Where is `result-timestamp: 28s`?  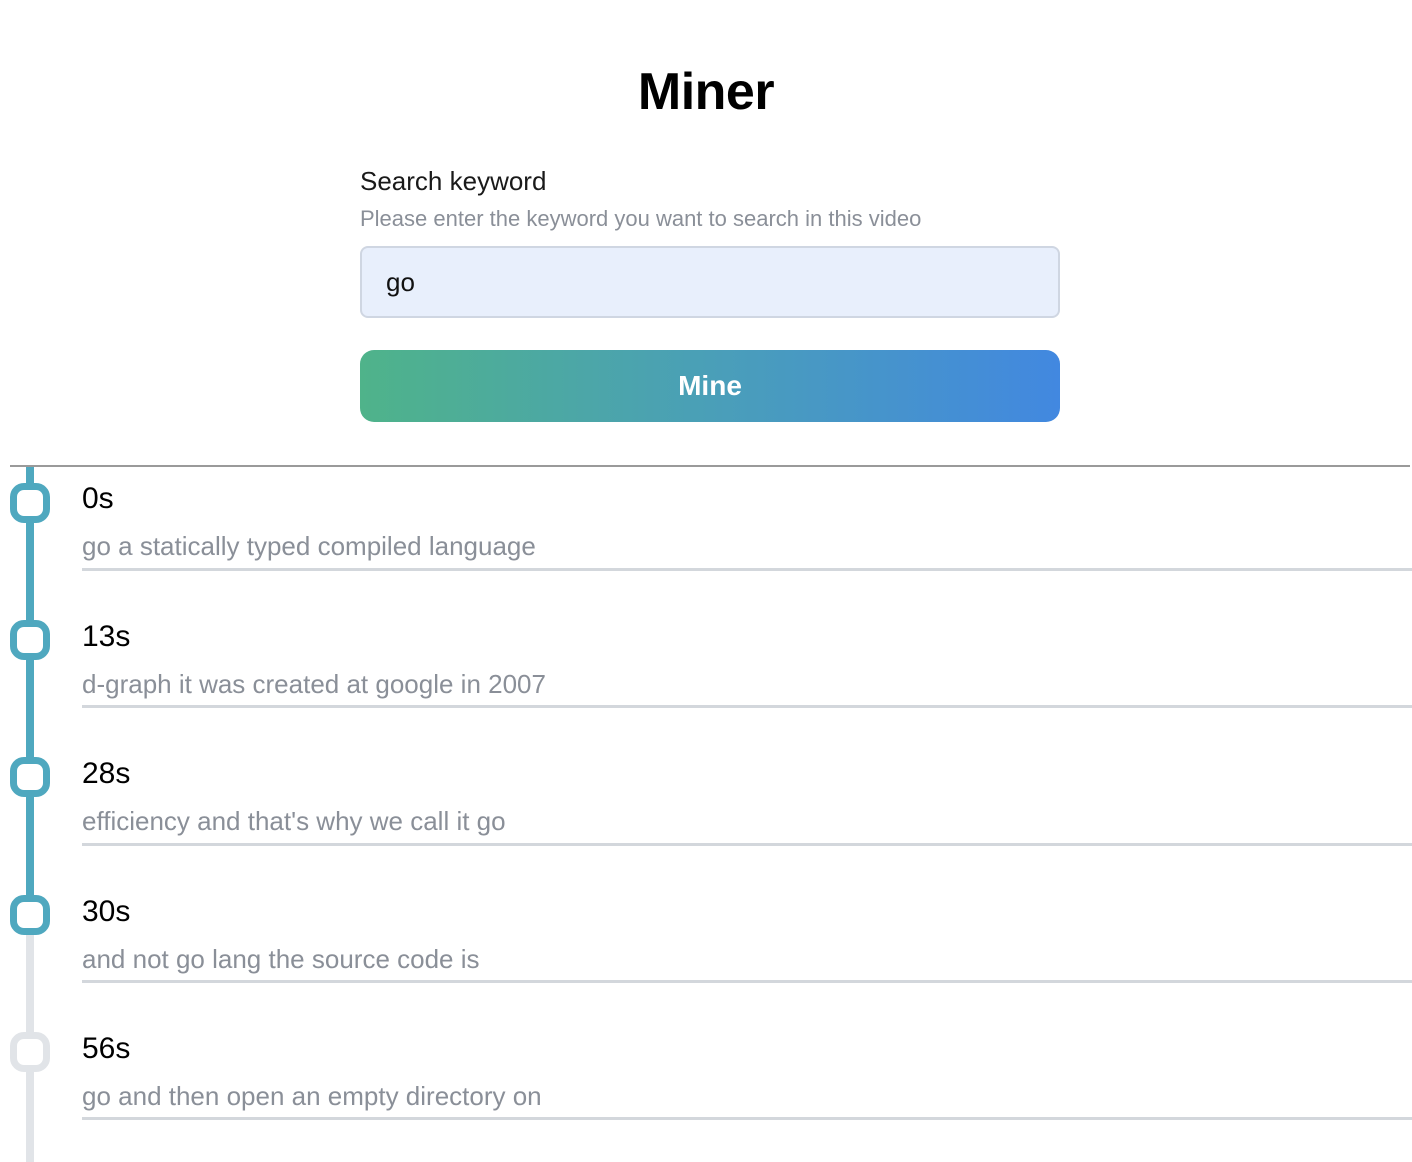 result-timestamp: 28s is located at coordinates (106, 774).